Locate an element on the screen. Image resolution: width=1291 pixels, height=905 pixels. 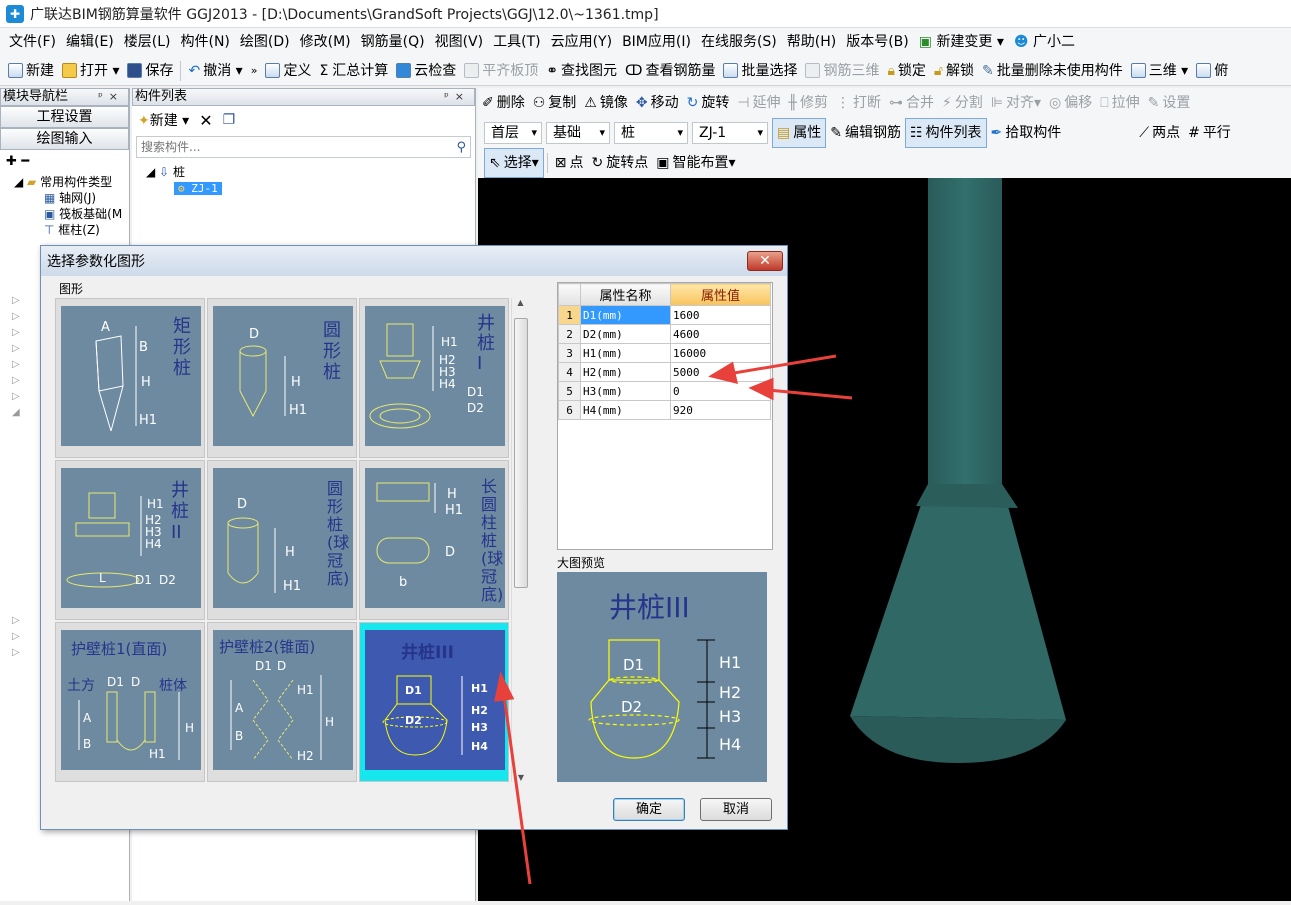
property-row: 5 H3(mm) 0 is located at coordinates (664, 391).